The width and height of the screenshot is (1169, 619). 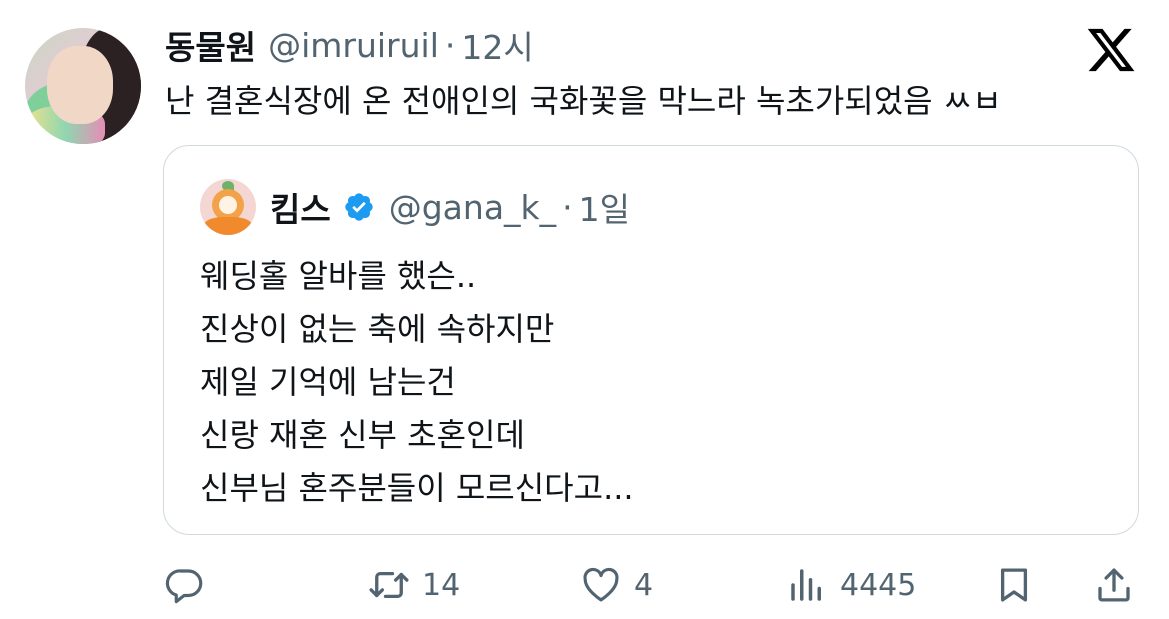 I want to click on share-button, so click(x=1114, y=585).